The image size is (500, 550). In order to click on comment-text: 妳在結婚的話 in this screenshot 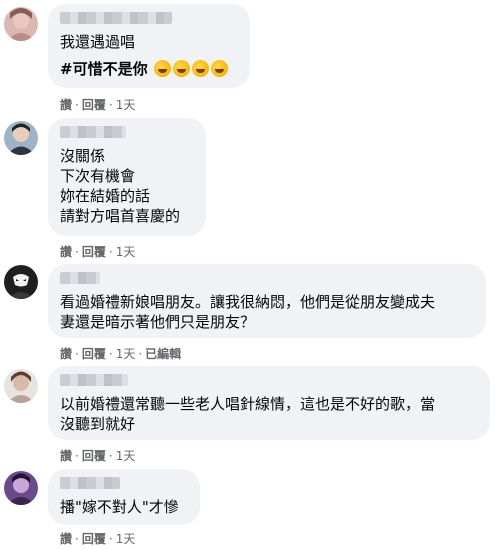, I will do `click(105, 196)`.